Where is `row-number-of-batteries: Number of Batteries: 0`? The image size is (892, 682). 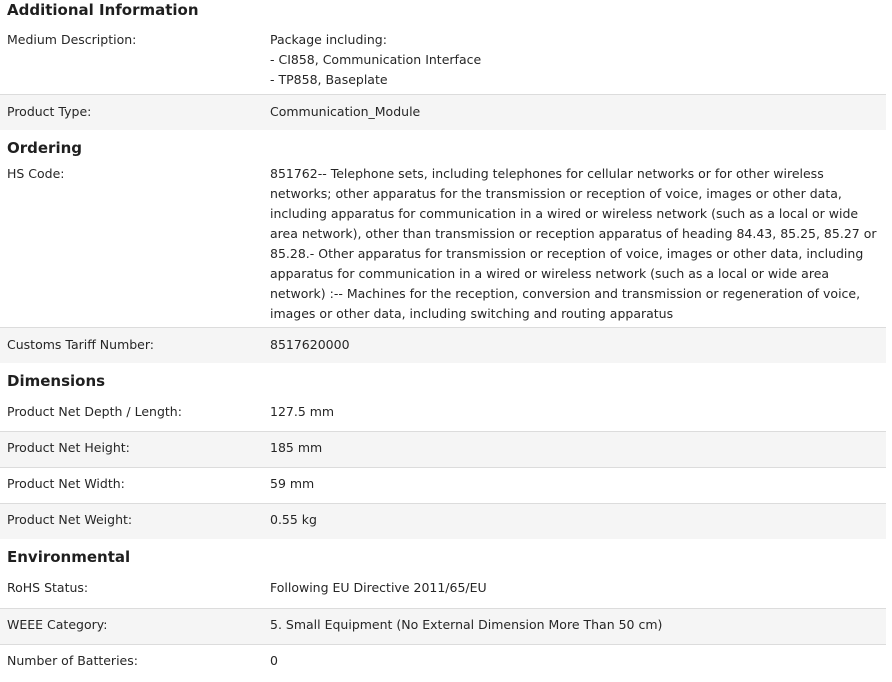
row-number-of-batteries: Number of Batteries: 0 is located at coordinates (443, 662).